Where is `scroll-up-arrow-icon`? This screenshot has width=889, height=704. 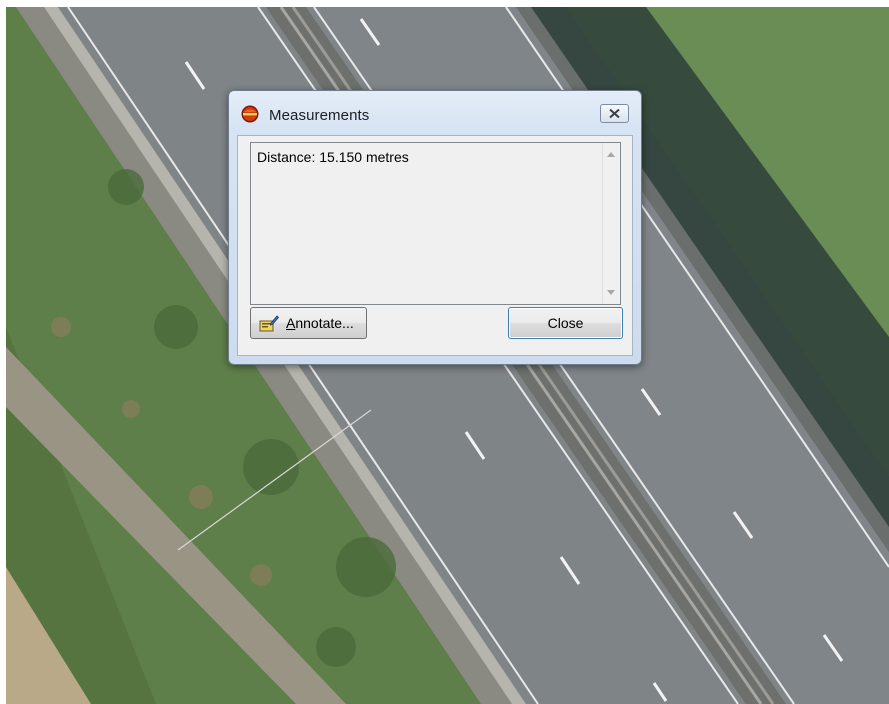
scroll-up-arrow-icon is located at coordinates (611, 154).